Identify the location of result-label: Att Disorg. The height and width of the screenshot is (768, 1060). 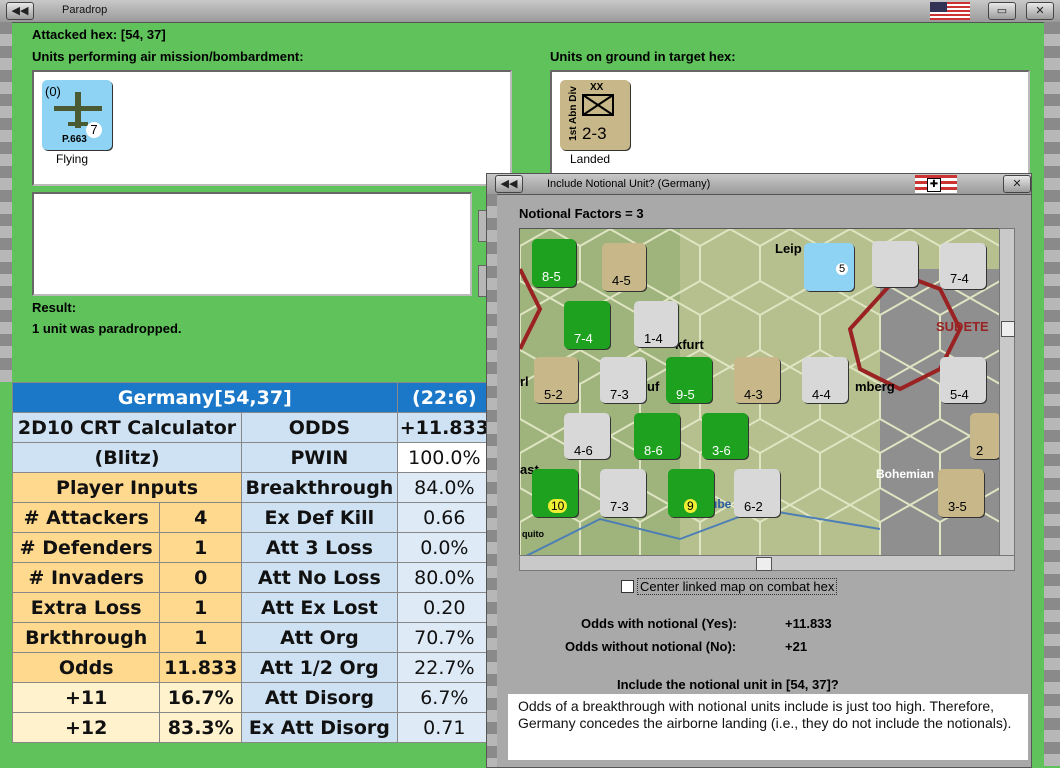
(319, 697).